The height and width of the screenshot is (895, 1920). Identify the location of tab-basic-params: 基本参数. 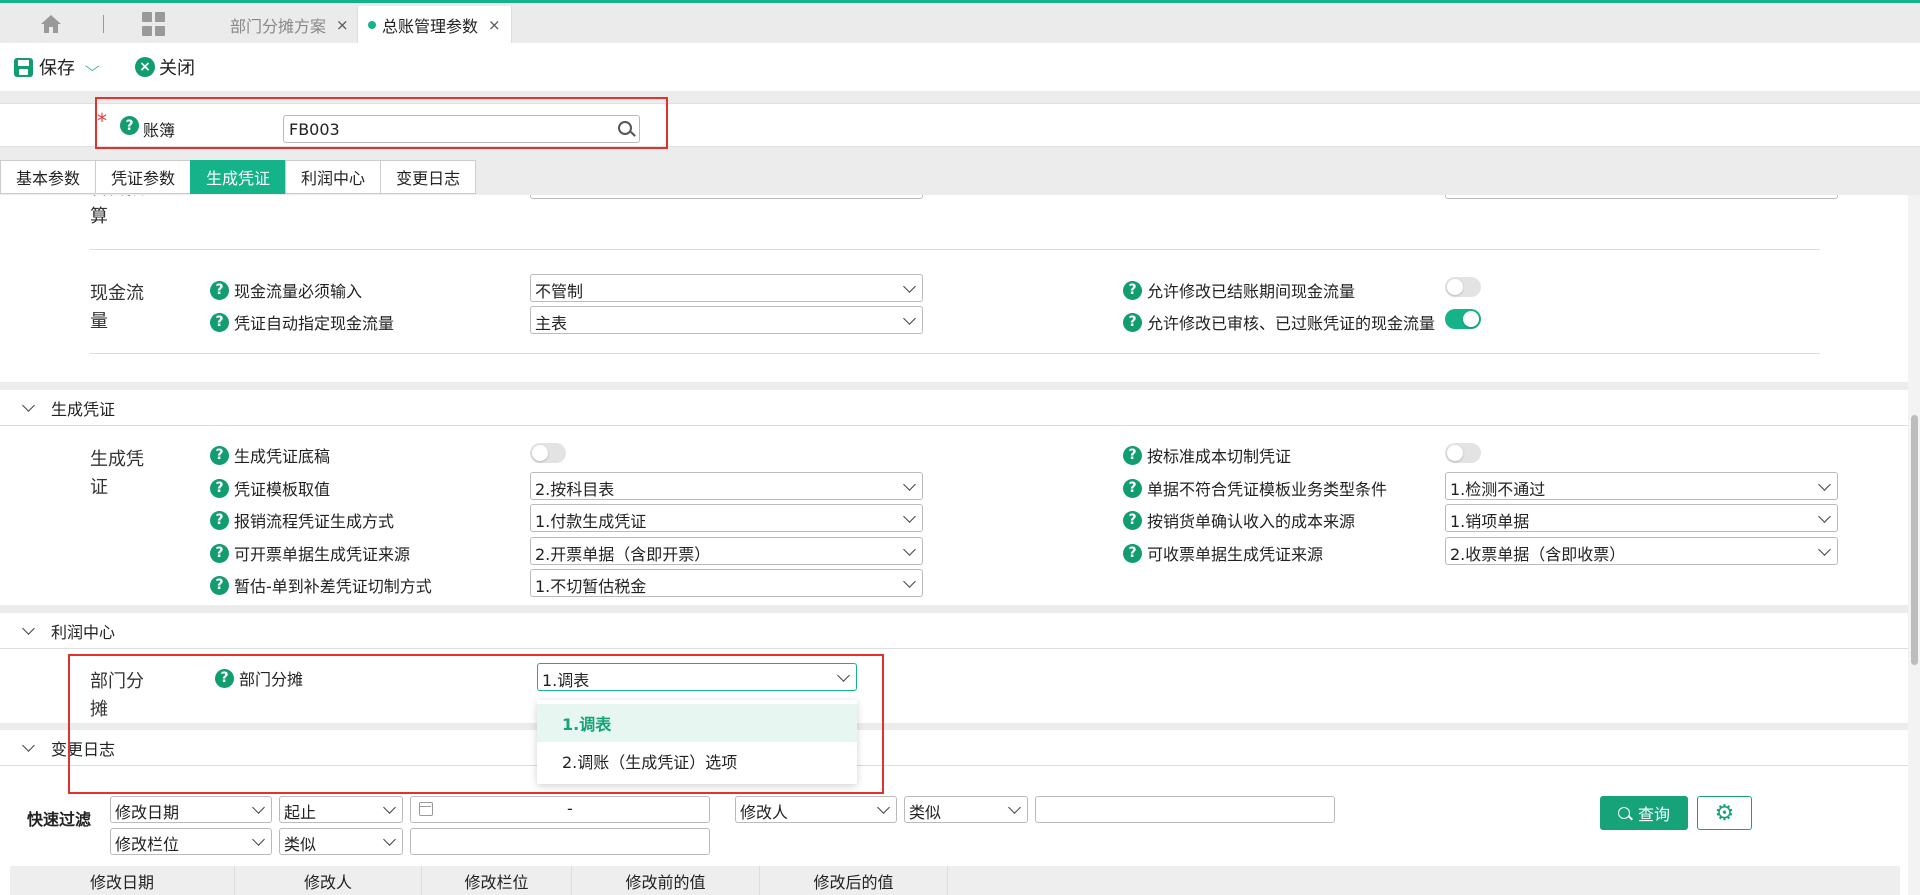
(48, 177).